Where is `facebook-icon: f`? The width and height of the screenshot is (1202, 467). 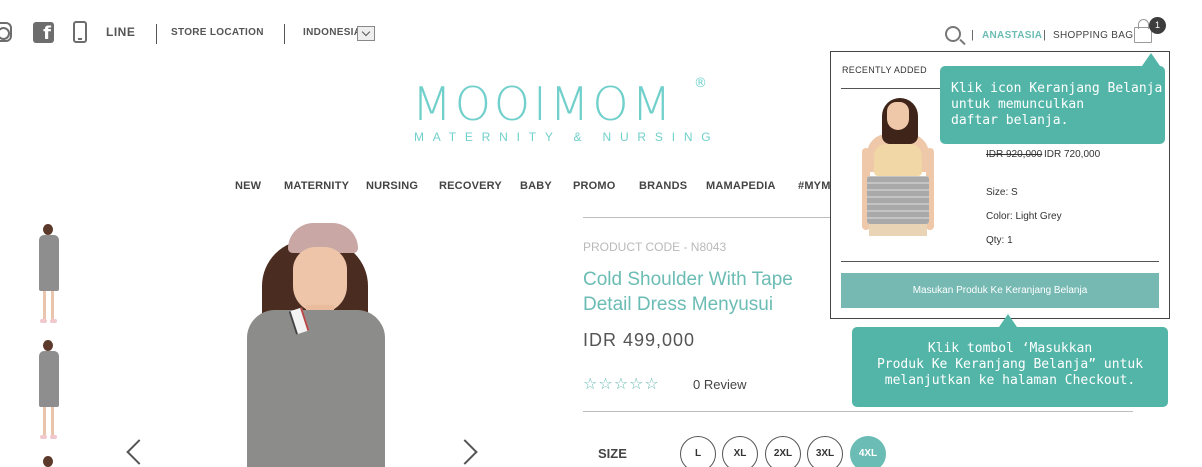 facebook-icon: f is located at coordinates (43, 33).